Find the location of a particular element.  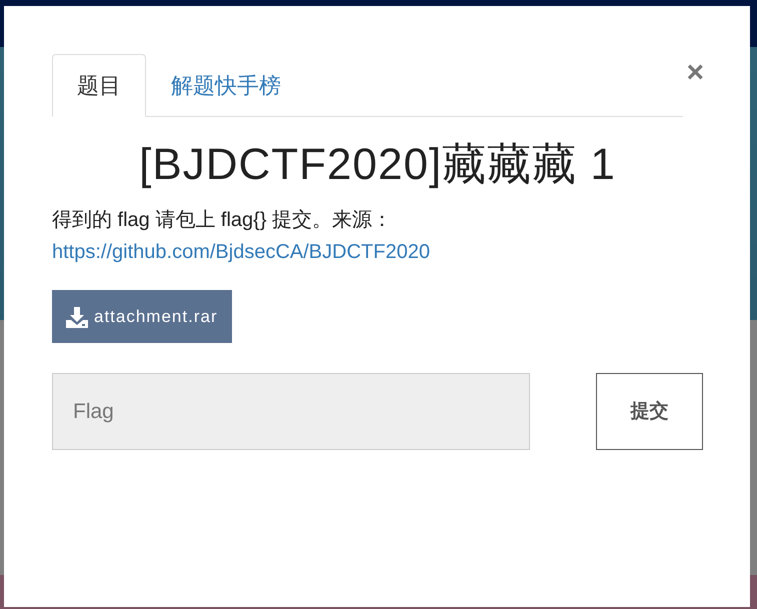

attachment-button: attachment.rar is located at coordinates (142, 317).